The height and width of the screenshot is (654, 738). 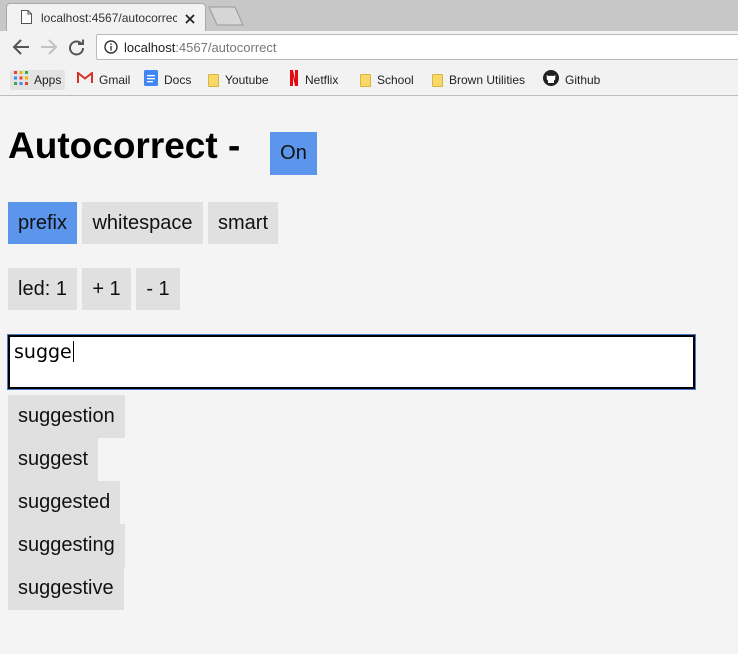 What do you see at coordinates (243, 223) in the screenshot?
I see `smart-mode-button: smart` at bounding box center [243, 223].